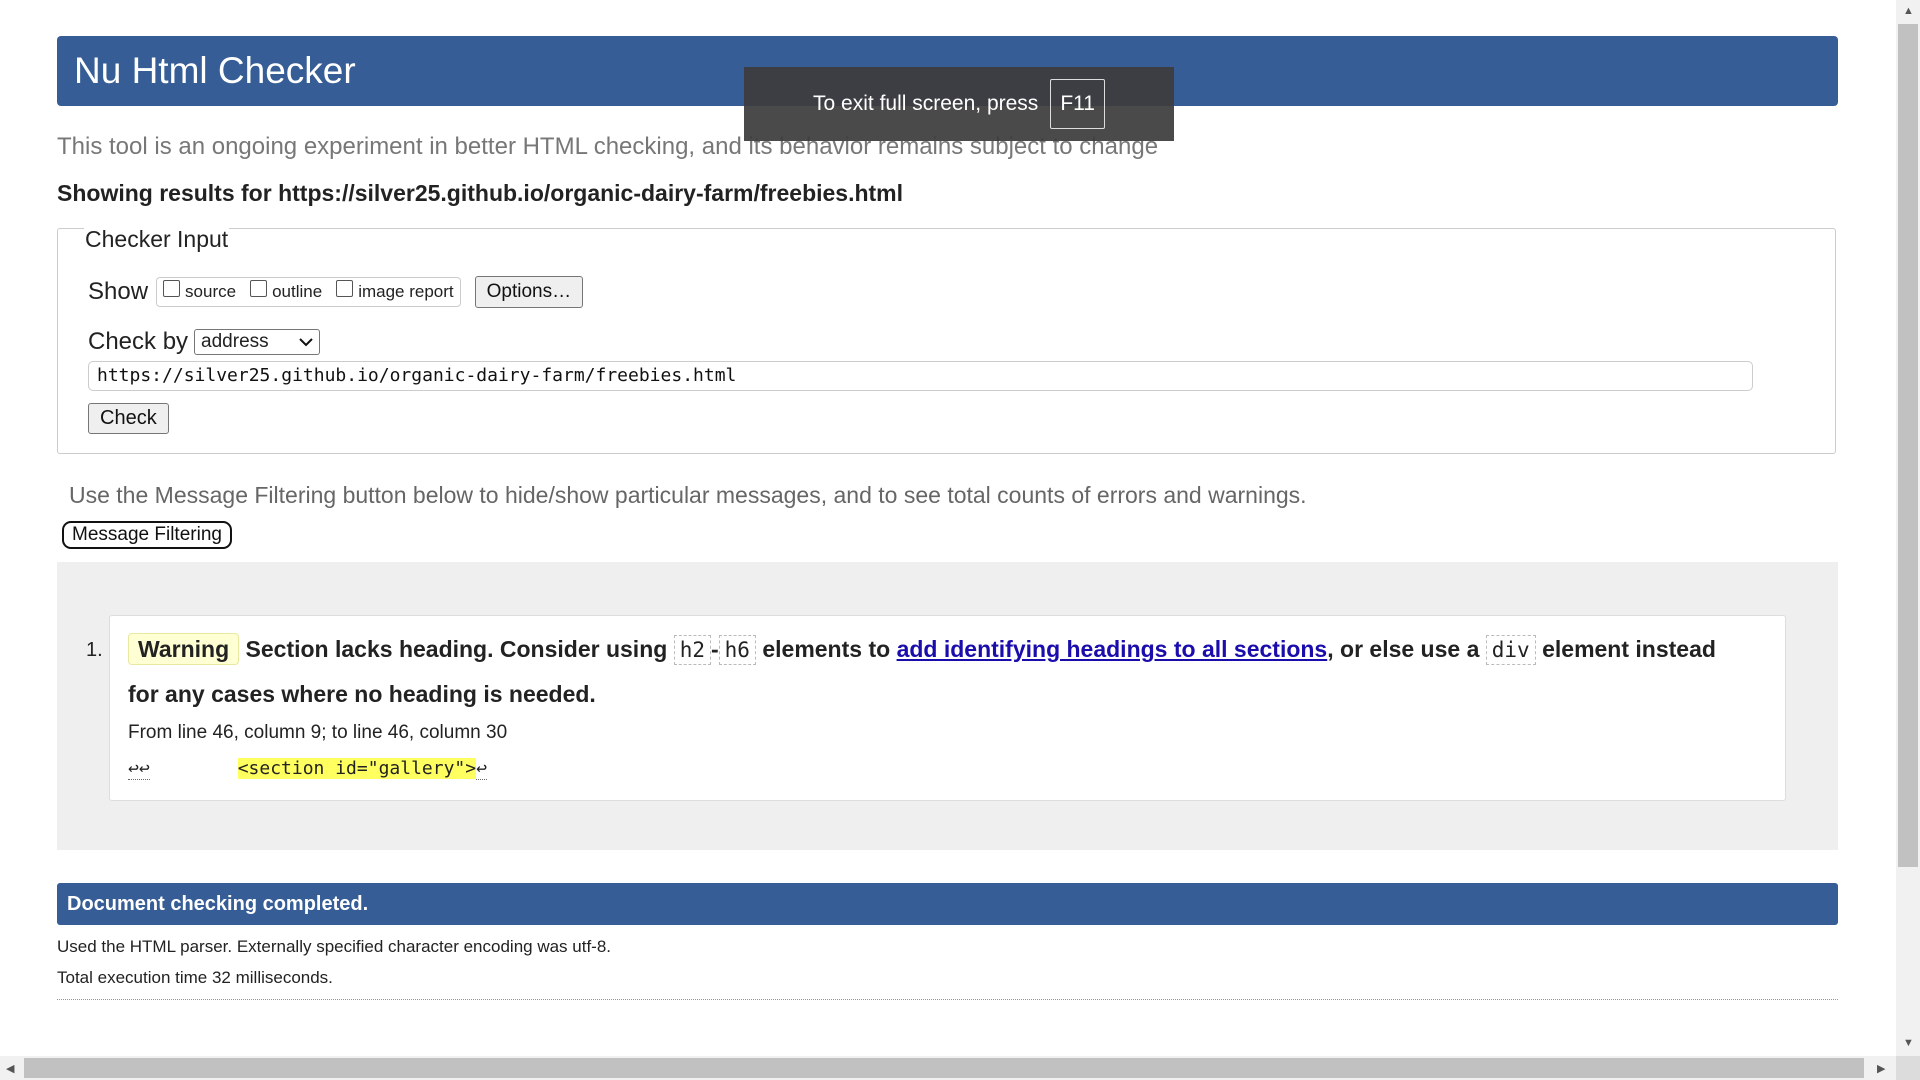 The width and height of the screenshot is (1920, 1080). I want to click on f11-key: F11, so click(1077, 104).